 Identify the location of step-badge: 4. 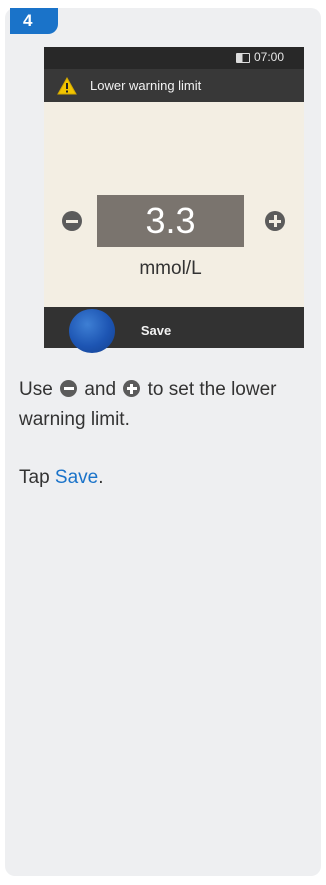
(34, 21).